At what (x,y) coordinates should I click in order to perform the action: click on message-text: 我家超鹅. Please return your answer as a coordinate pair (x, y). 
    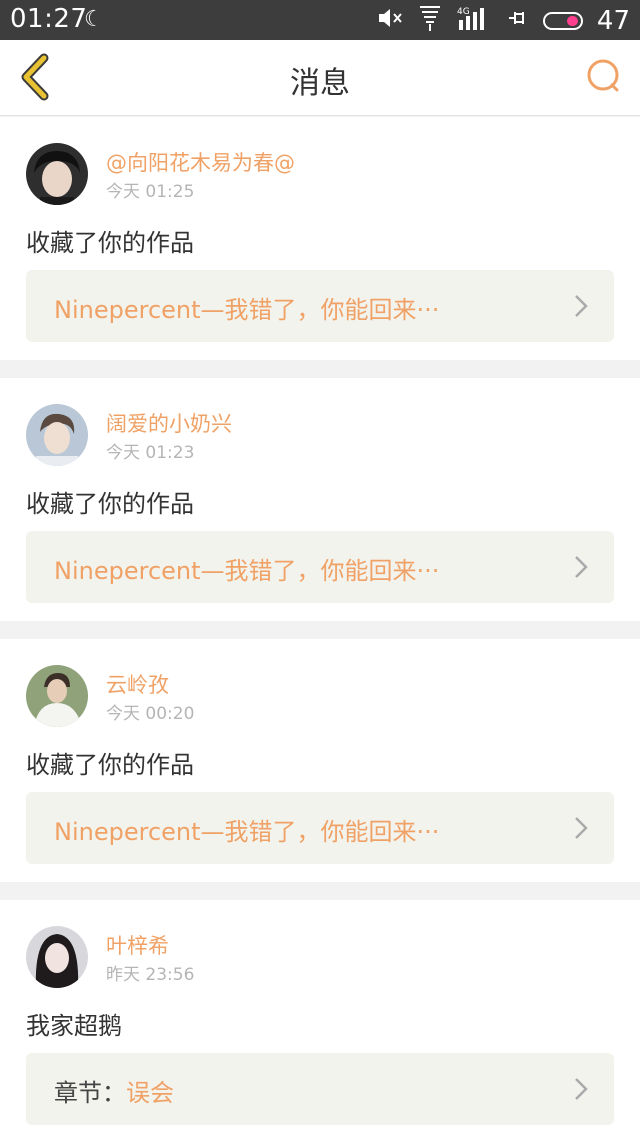
    Looking at the image, I should click on (74, 1026).